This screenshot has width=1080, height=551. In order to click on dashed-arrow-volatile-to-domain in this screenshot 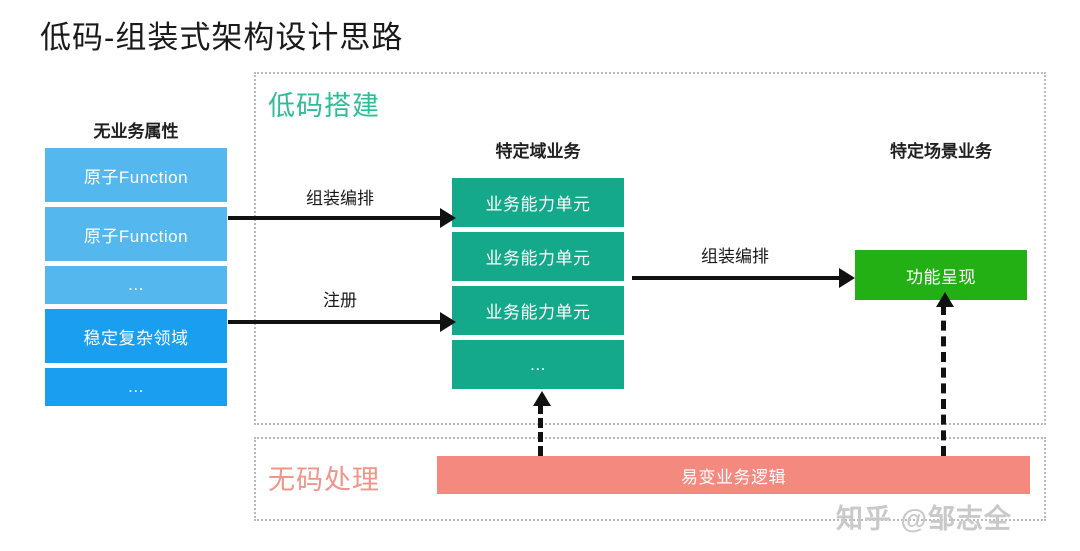, I will do `click(542, 423)`.